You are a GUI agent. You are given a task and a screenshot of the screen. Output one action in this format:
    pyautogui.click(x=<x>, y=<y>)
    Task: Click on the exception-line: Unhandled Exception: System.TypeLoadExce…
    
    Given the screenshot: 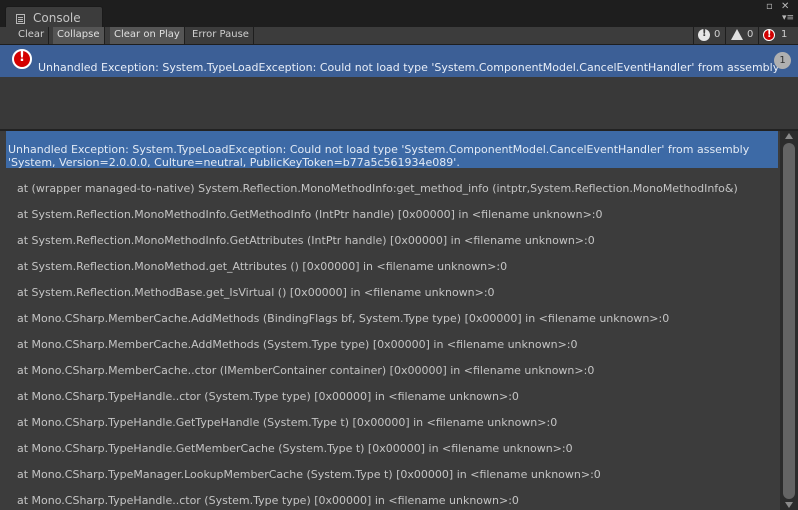 What is the action you would take?
    pyautogui.click(x=379, y=149)
    